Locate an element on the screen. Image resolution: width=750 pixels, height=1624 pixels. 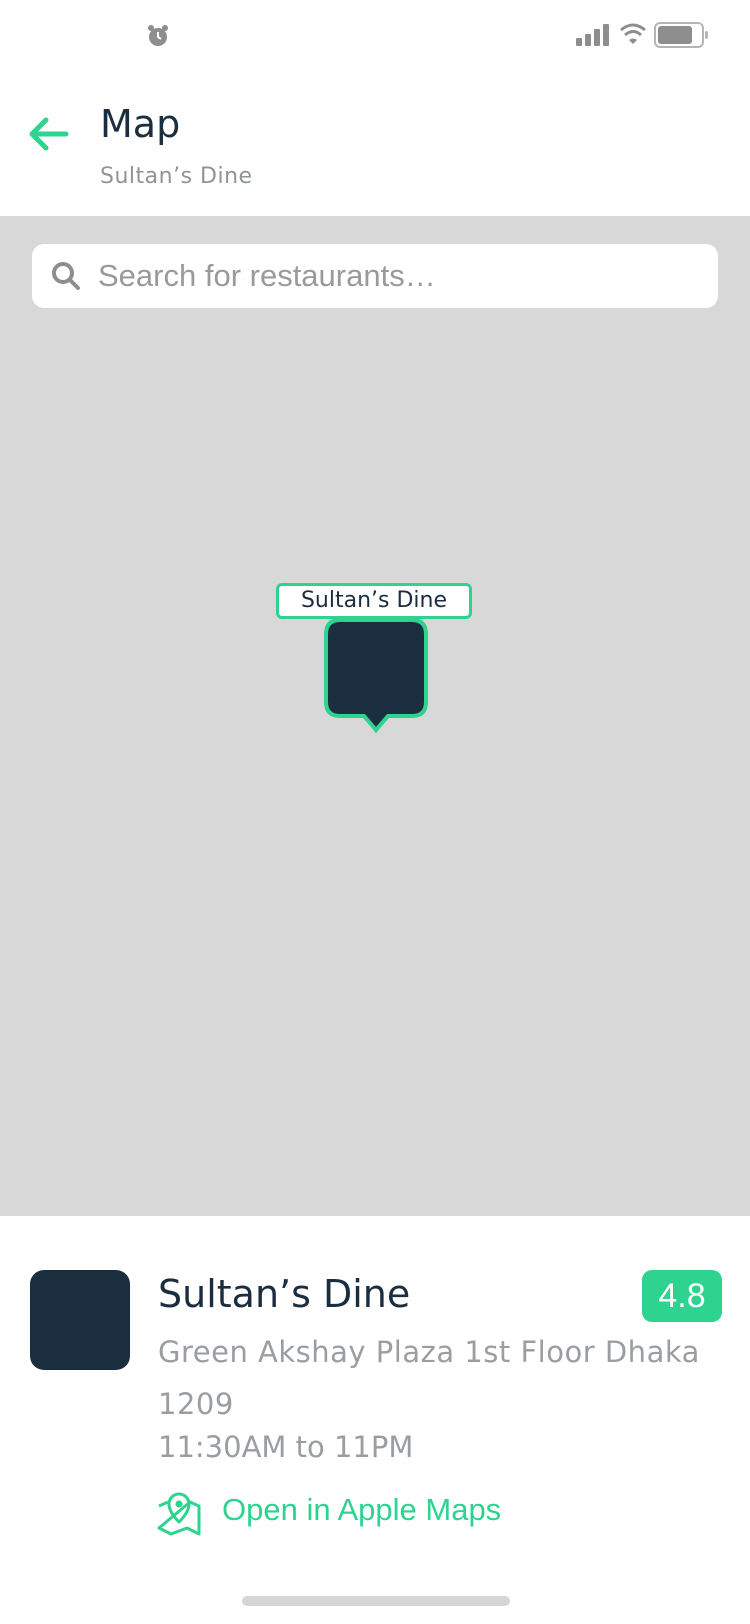
wifi-icon is located at coordinates (633, 33).